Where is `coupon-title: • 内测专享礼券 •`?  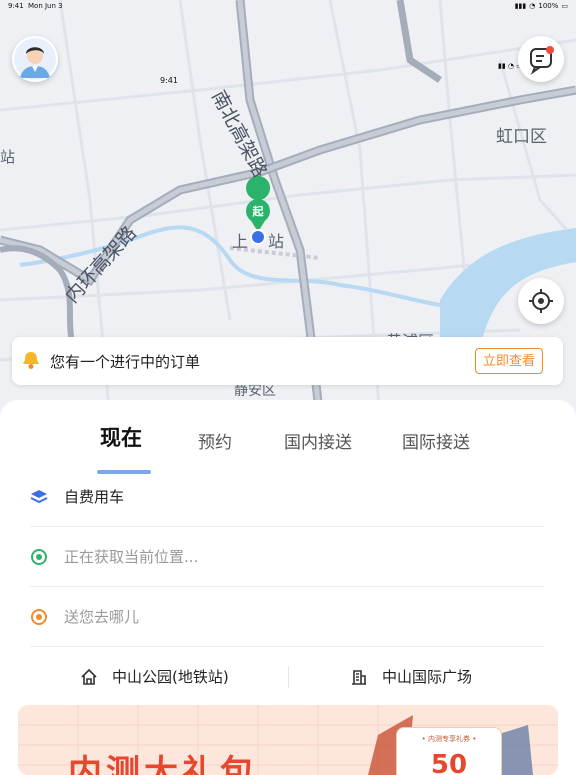 coupon-title: • 内测专享礼券 • is located at coordinates (449, 739).